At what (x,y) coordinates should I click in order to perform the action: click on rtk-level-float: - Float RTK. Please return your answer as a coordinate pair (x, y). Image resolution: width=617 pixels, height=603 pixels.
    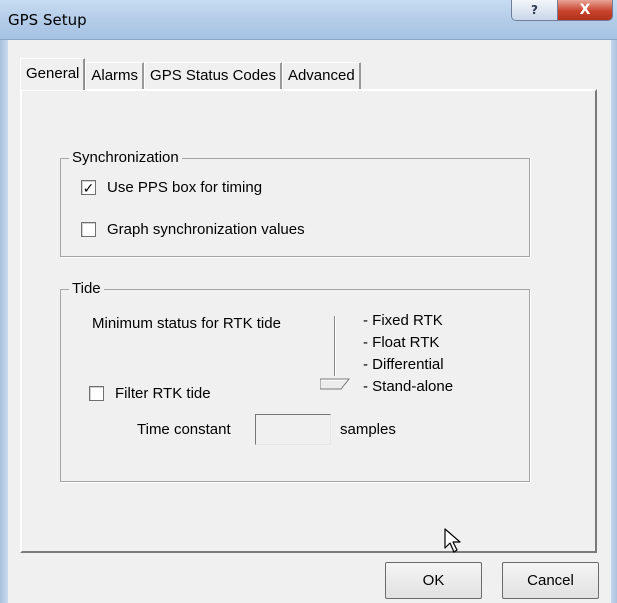
    Looking at the image, I should click on (401, 342).